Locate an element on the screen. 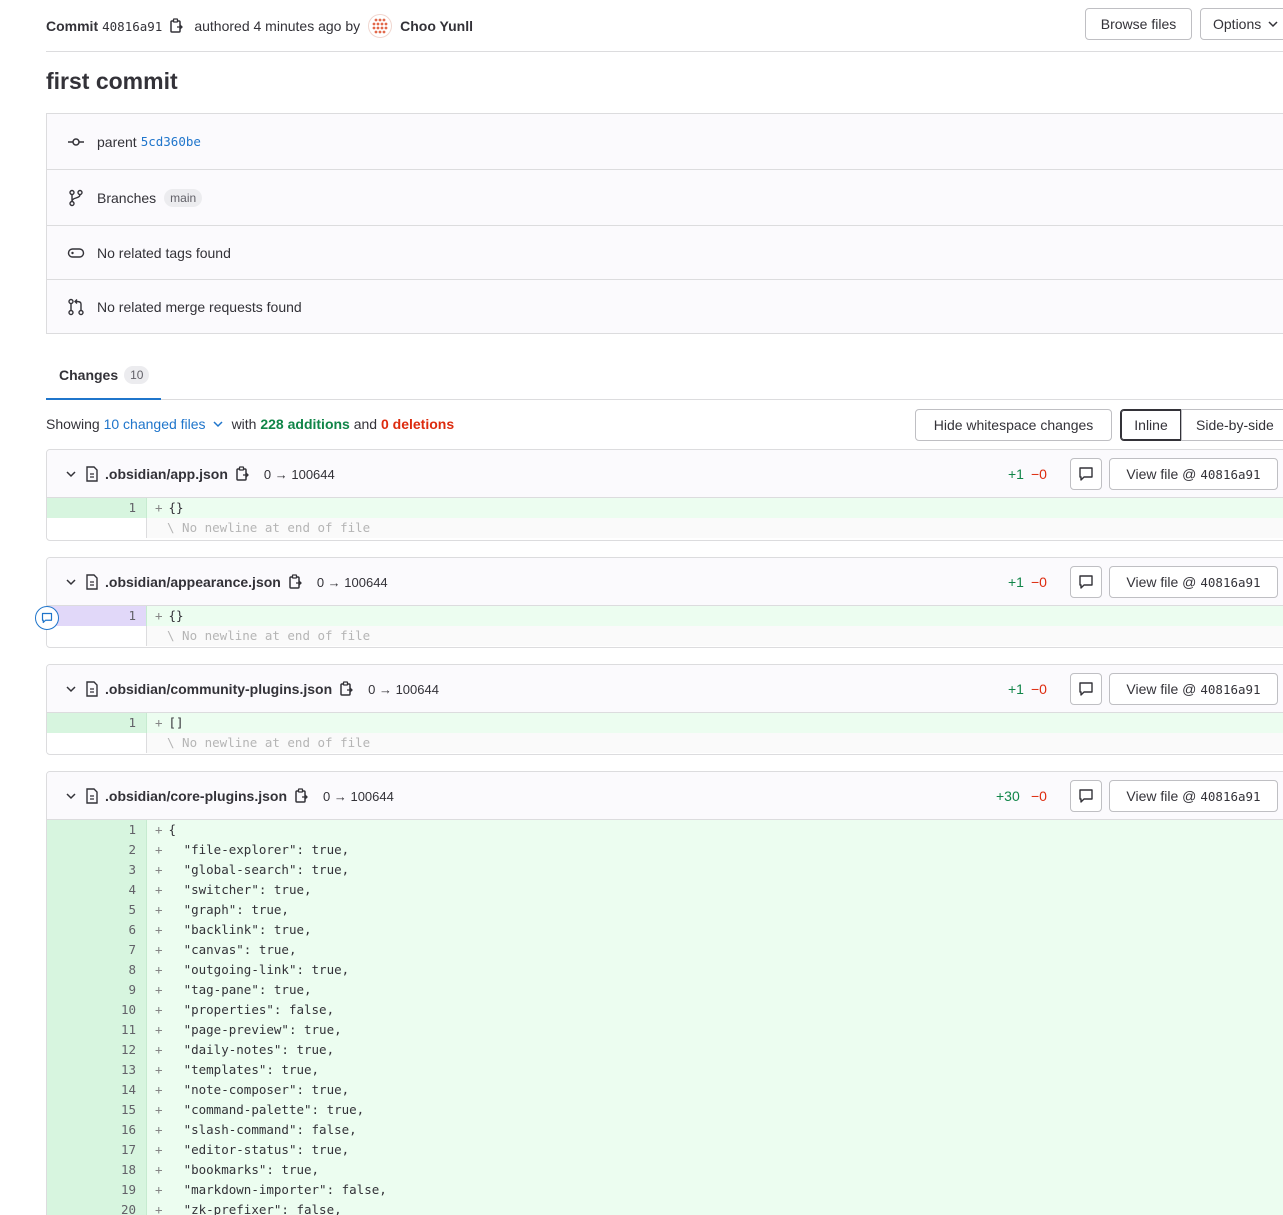 The image size is (1283, 1215). code-text: [] is located at coordinates (176, 722).